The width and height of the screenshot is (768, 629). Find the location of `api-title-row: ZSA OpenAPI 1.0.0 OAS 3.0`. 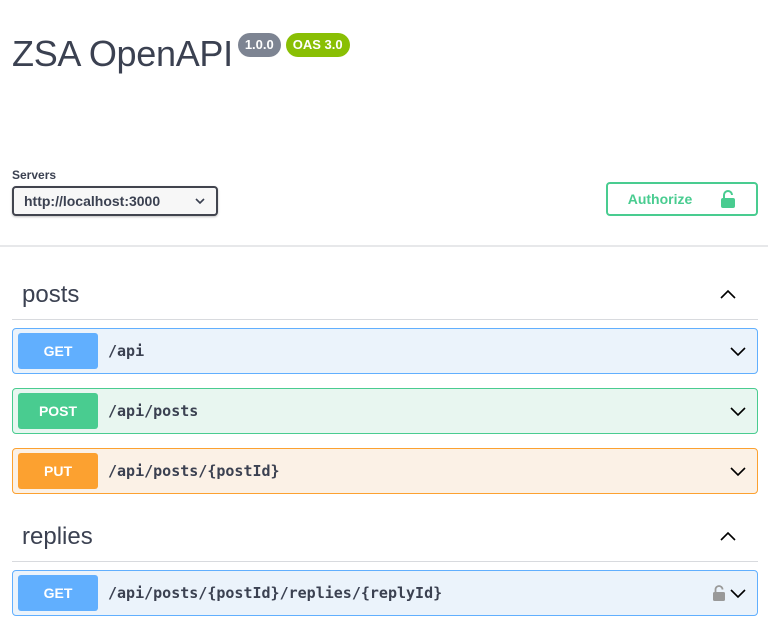

api-title-row: ZSA OpenAPI 1.0.0 OAS 3.0 is located at coordinates (181, 54).